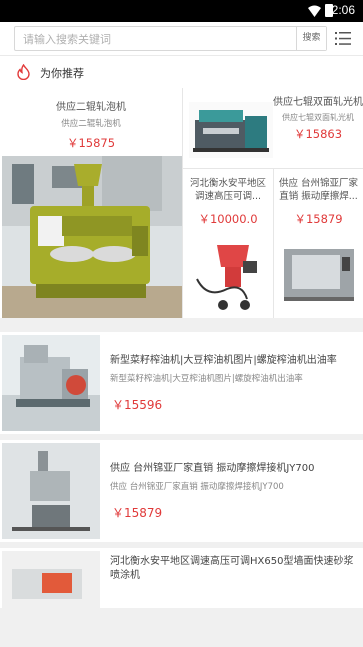 Image resolution: width=363 pixels, height=647 pixels. Describe the element at coordinates (137, 405) in the screenshot. I see `product-price: ￥15596` at that location.